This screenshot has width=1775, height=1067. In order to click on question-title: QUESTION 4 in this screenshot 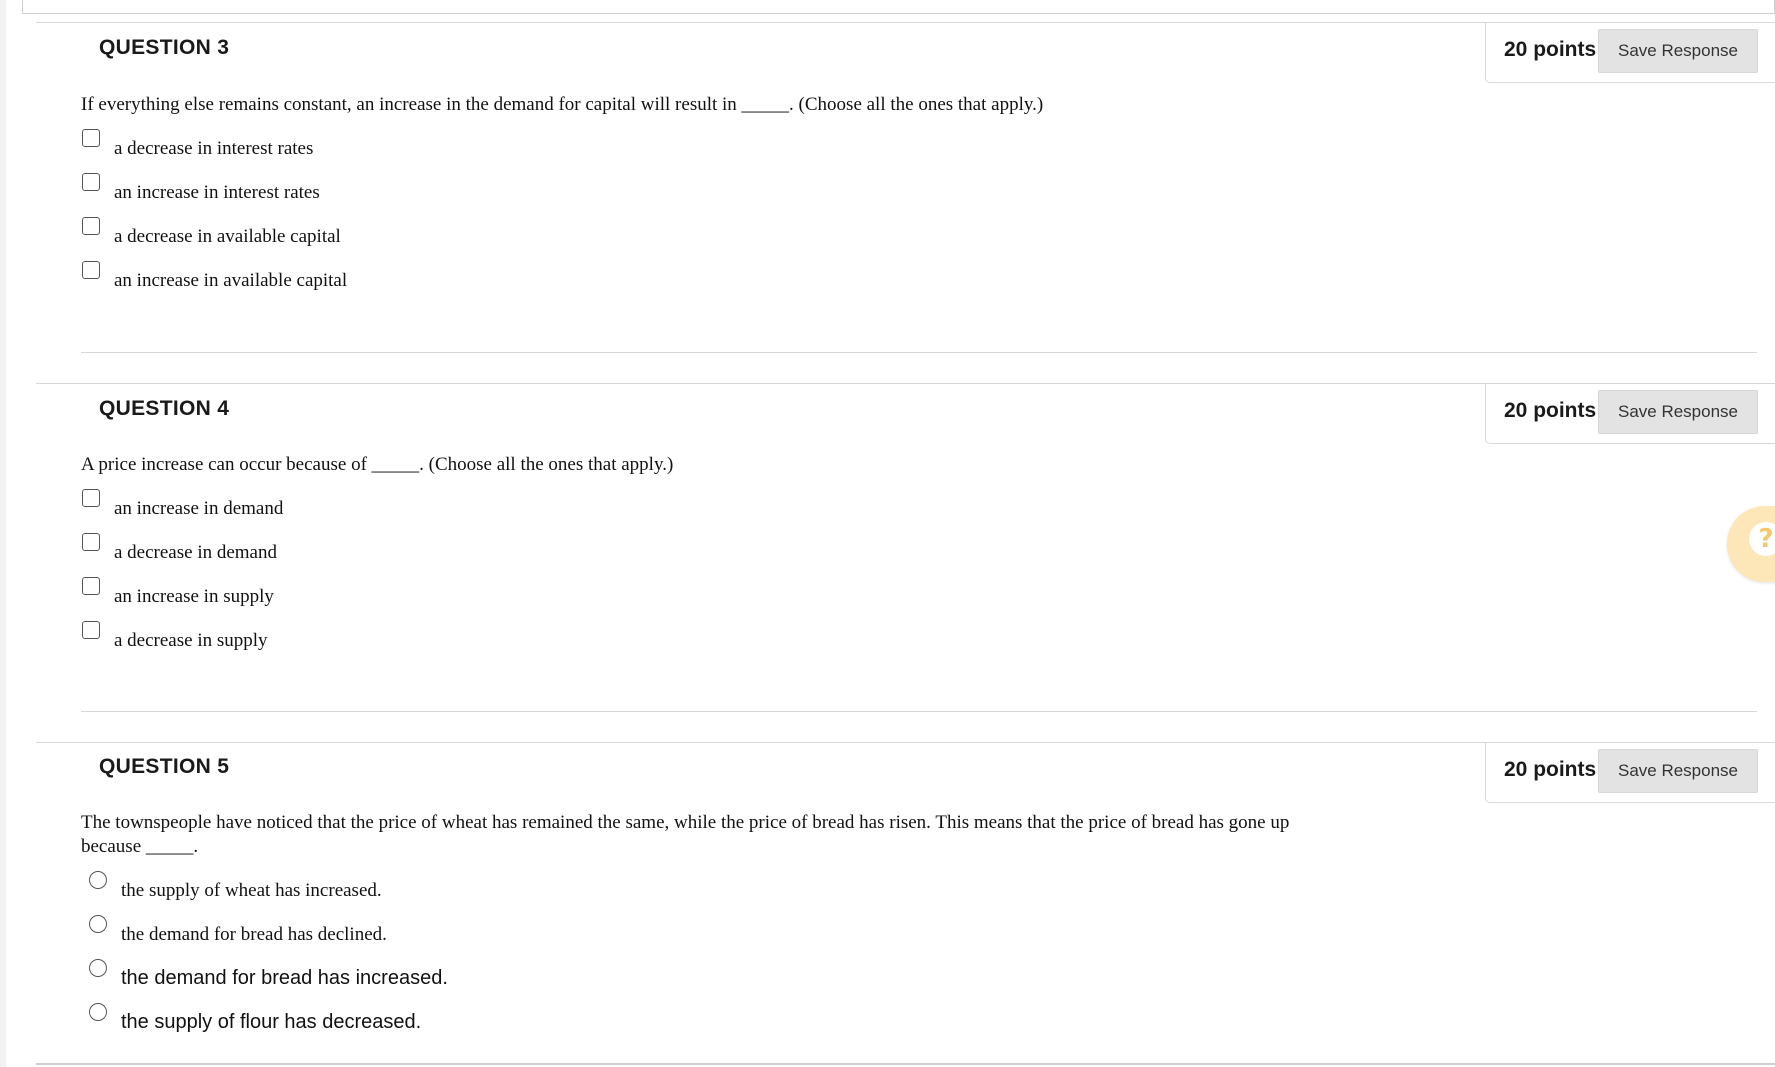, I will do `click(164, 408)`.